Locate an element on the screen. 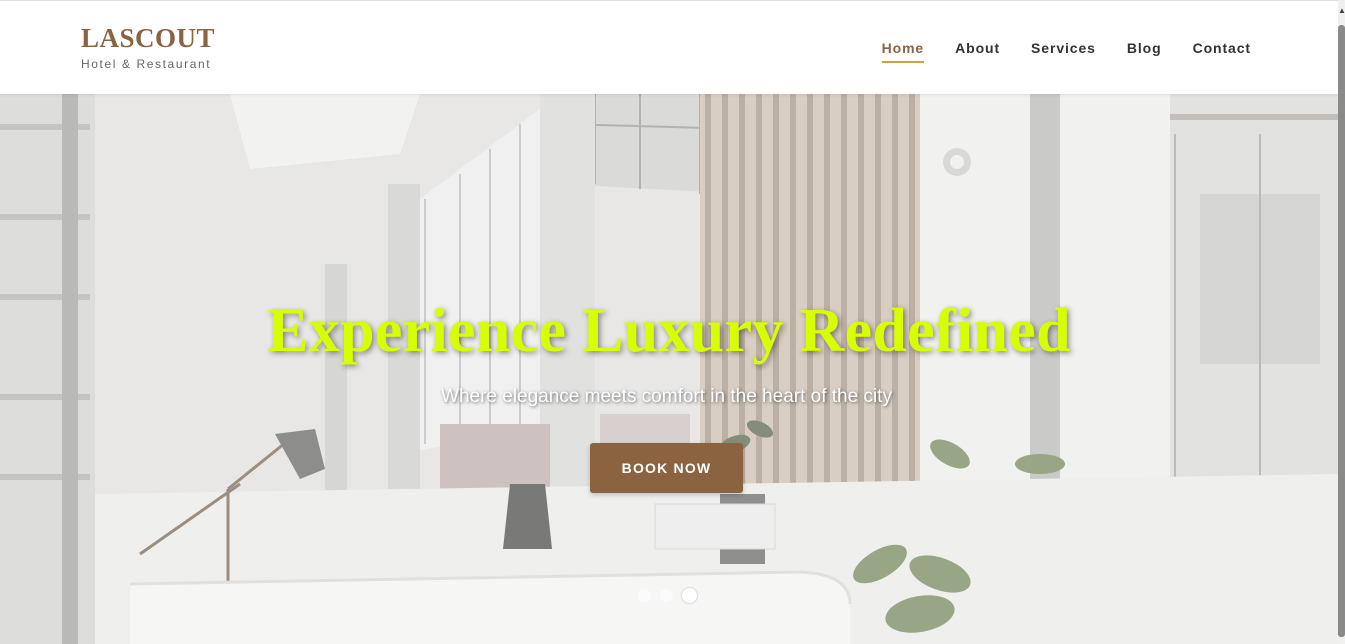  nav-link-services: Services is located at coordinates (1063, 51).